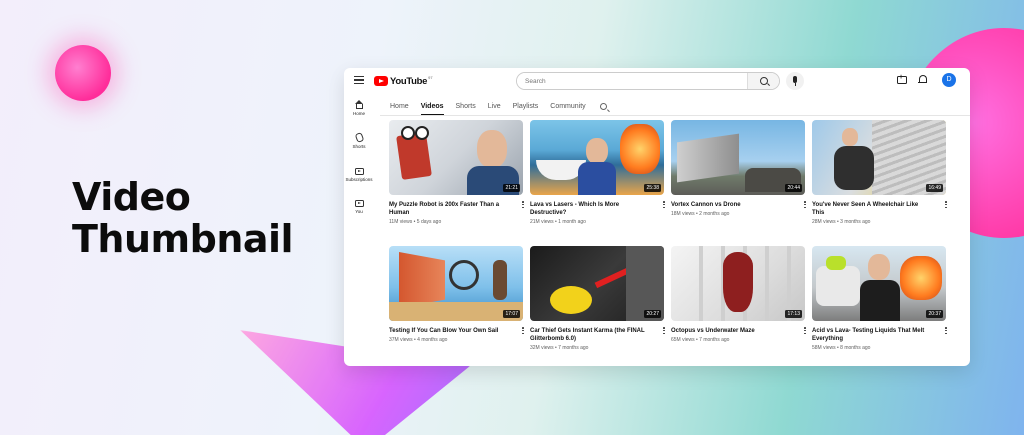 The image size is (1024, 435). Describe the element at coordinates (414, 156) in the screenshot. I see `robot-shape` at that location.